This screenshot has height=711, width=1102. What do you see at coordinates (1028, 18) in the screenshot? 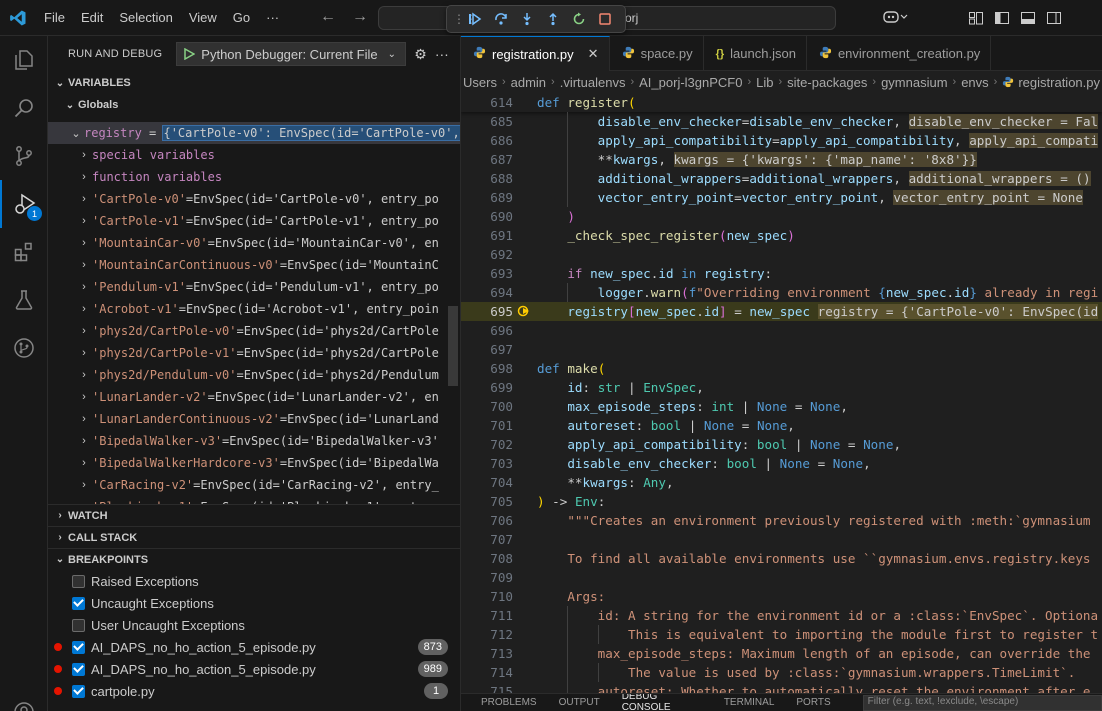
I see `toggle-panel-icon` at bounding box center [1028, 18].